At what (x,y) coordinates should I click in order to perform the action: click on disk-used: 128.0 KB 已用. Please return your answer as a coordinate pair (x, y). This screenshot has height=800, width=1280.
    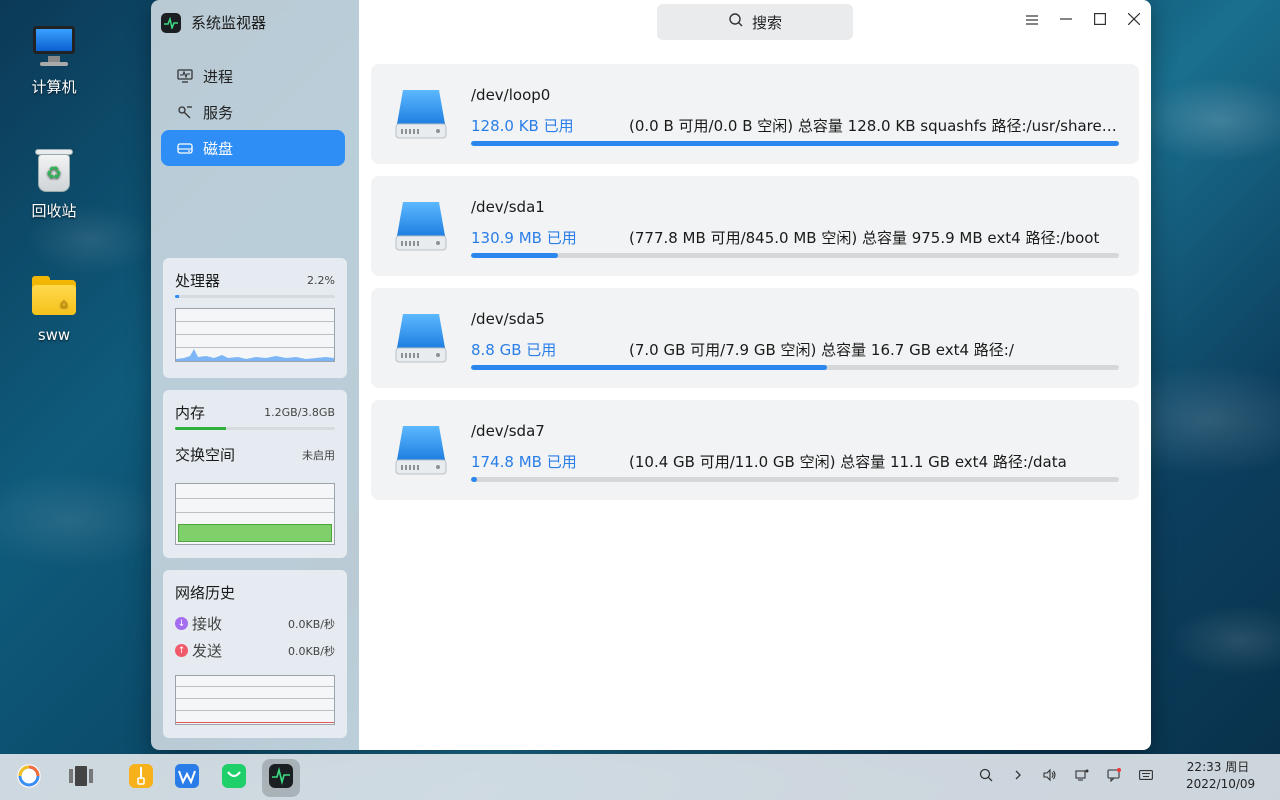
    Looking at the image, I should click on (522, 126).